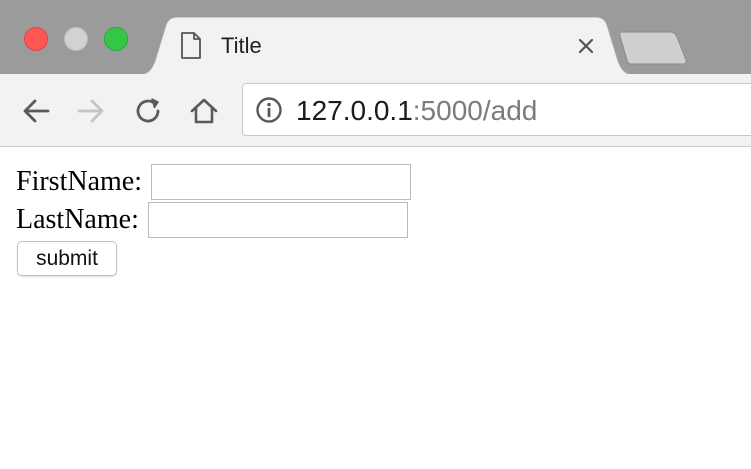 This screenshot has height=469, width=751. Describe the element at coordinates (281, 182) in the screenshot. I see `first-name-input` at that location.